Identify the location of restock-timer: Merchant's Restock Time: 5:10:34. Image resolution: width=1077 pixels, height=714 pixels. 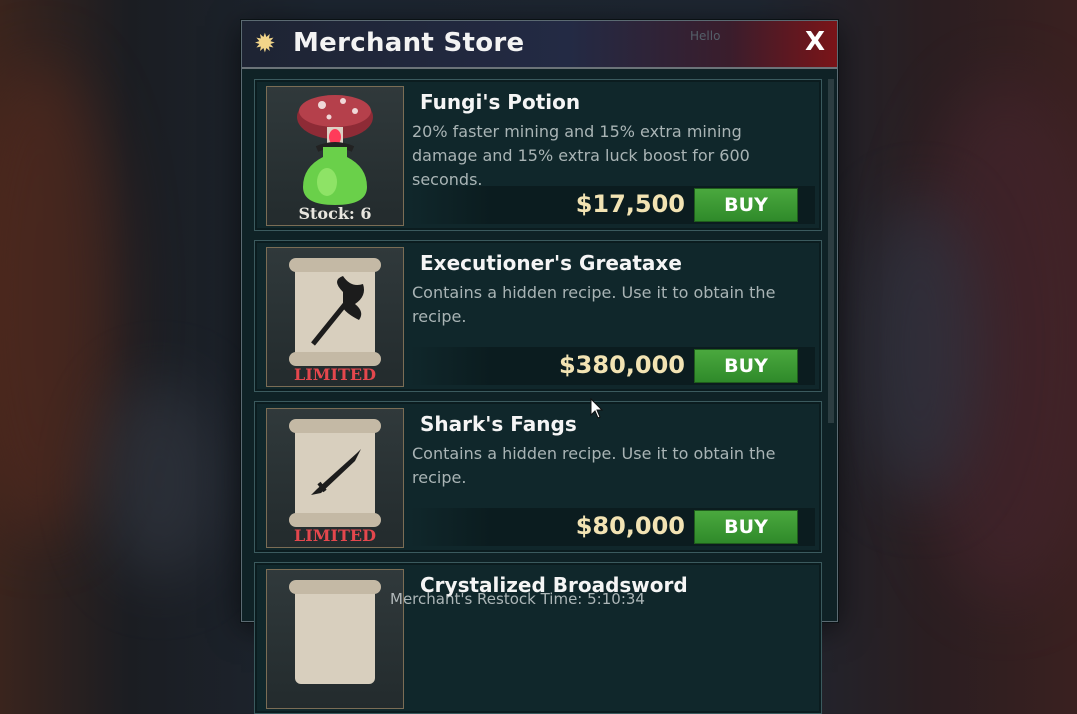
(517, 599).